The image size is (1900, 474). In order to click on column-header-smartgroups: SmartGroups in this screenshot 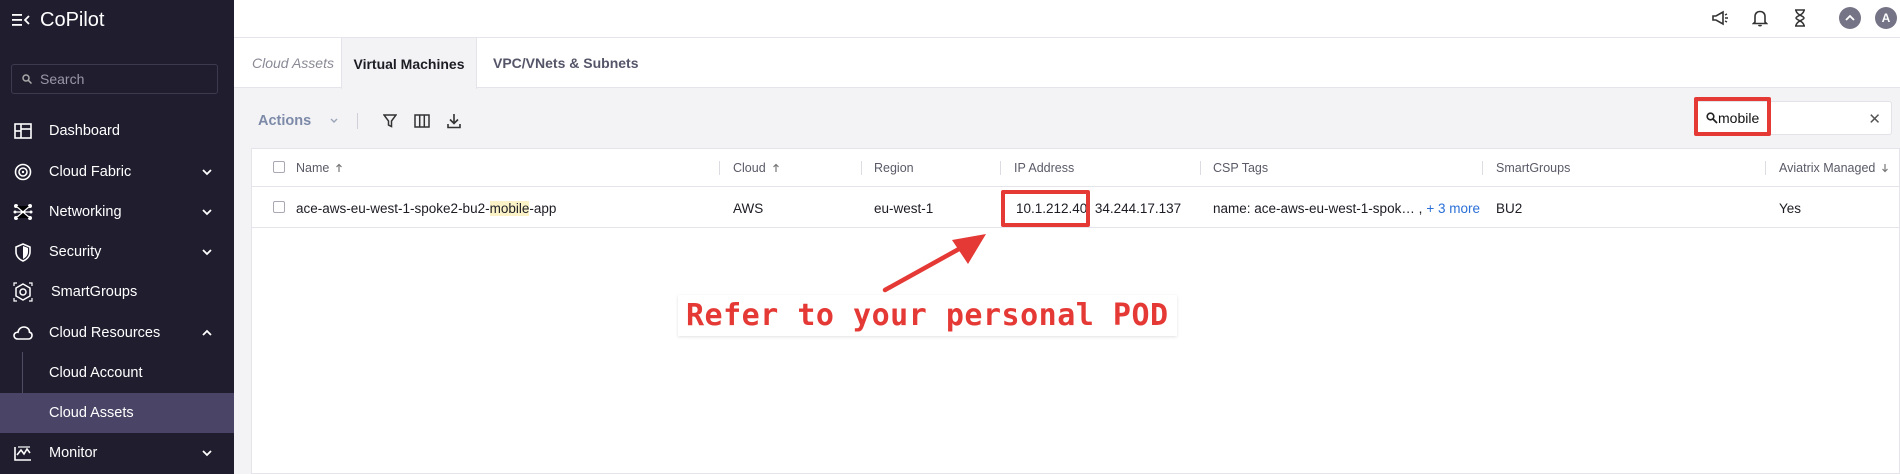, I will do `click(1533, 168)`.